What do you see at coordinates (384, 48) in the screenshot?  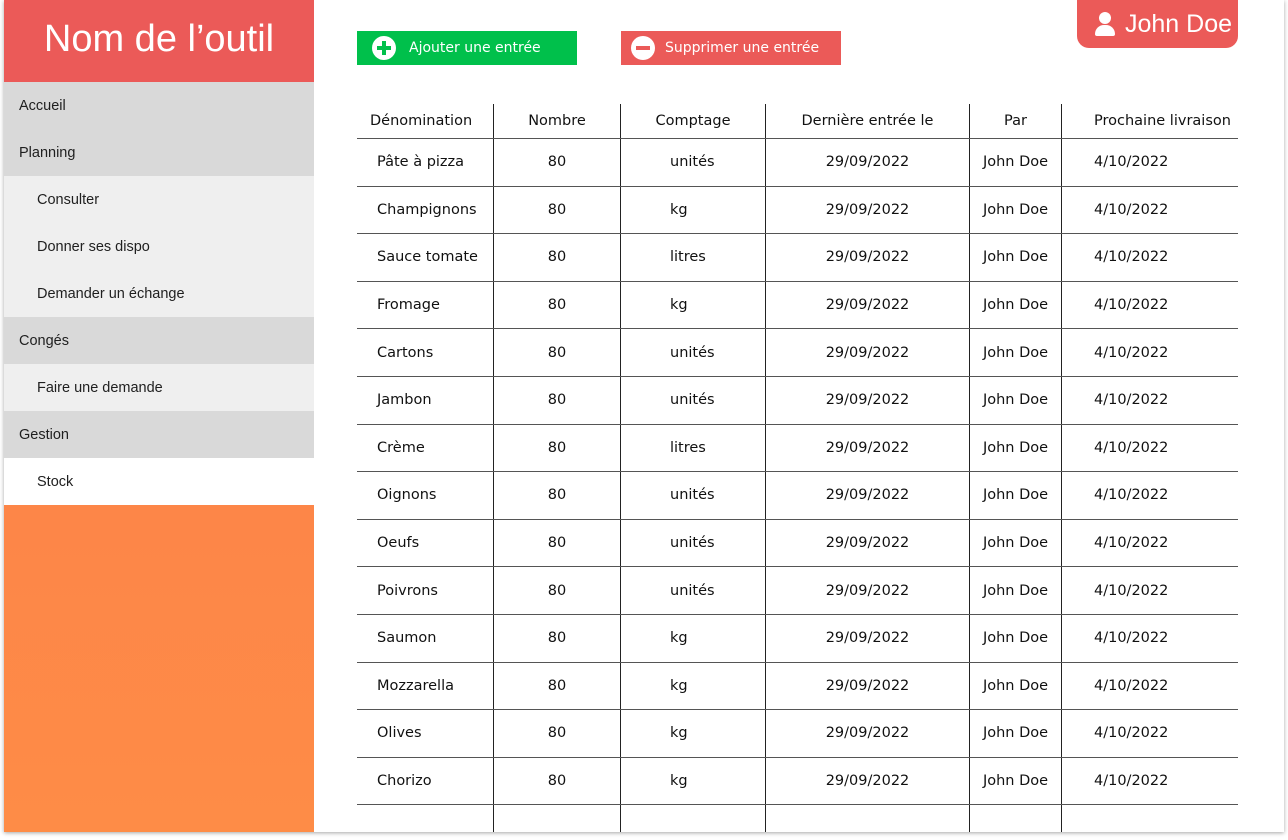 I see `plus-circle-icon` at bounding box center [384, 48].